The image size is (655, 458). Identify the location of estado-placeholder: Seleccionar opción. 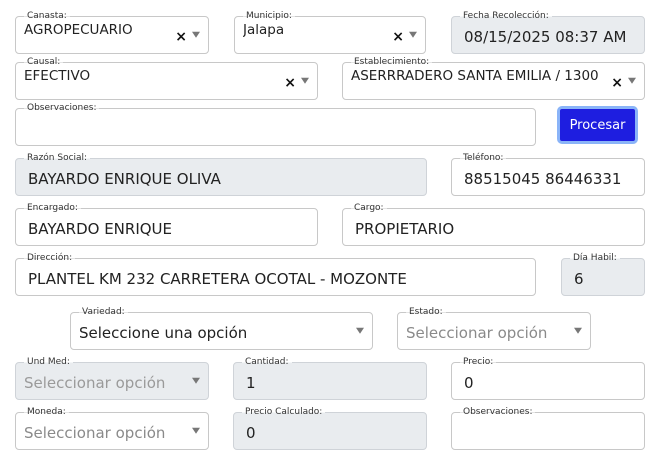
(477, 333).